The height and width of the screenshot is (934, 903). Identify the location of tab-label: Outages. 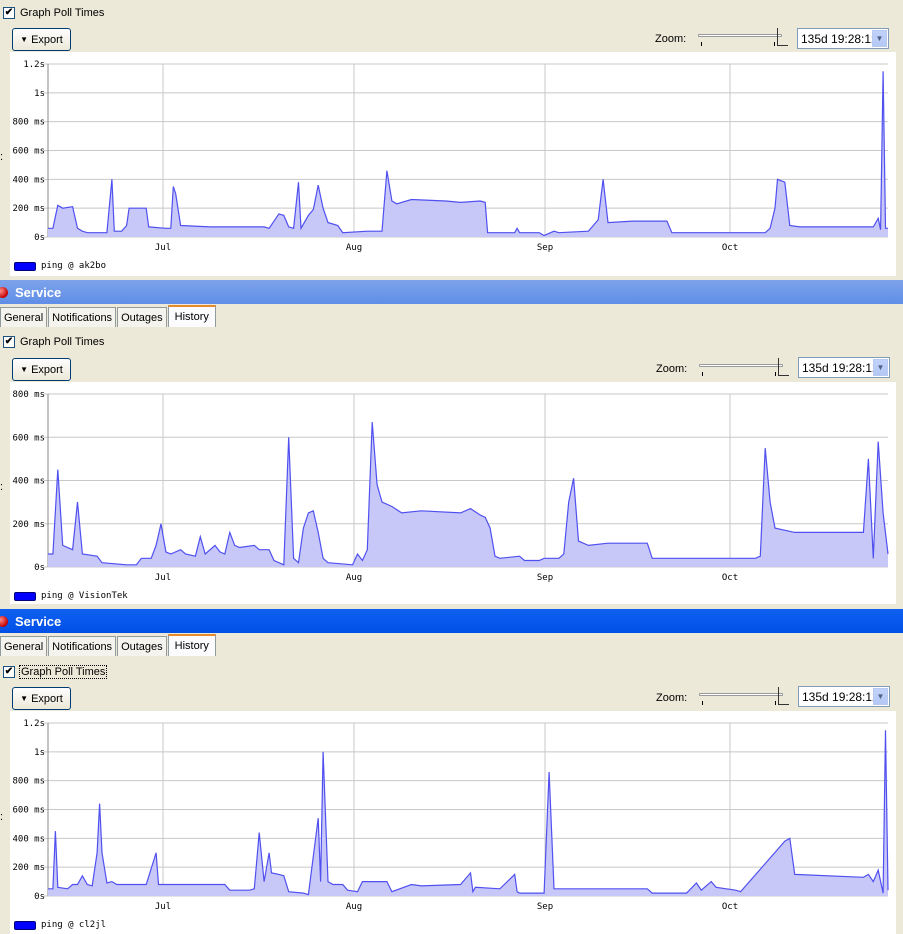
(142, 646).